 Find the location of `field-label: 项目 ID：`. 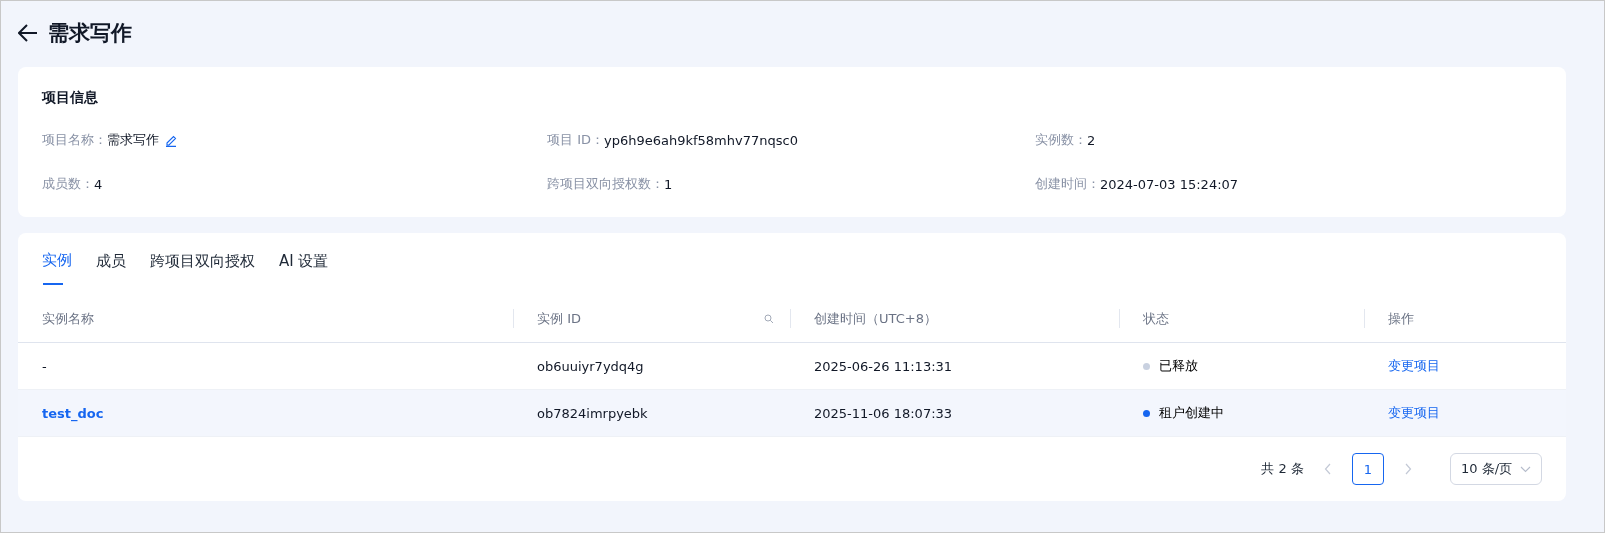

field-label: 项目 ID： is located at coordinates (575, 140).